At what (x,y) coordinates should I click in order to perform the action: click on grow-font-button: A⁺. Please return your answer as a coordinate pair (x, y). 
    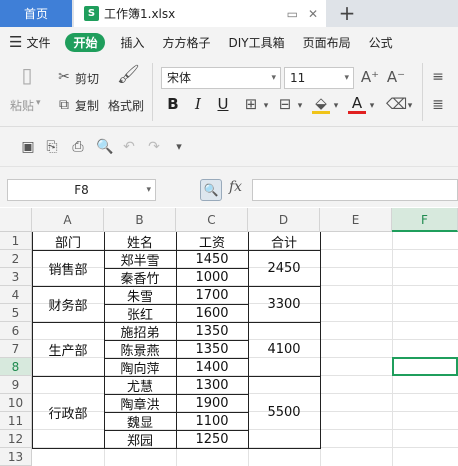
    Looking at the image, I should click on (370, 77).